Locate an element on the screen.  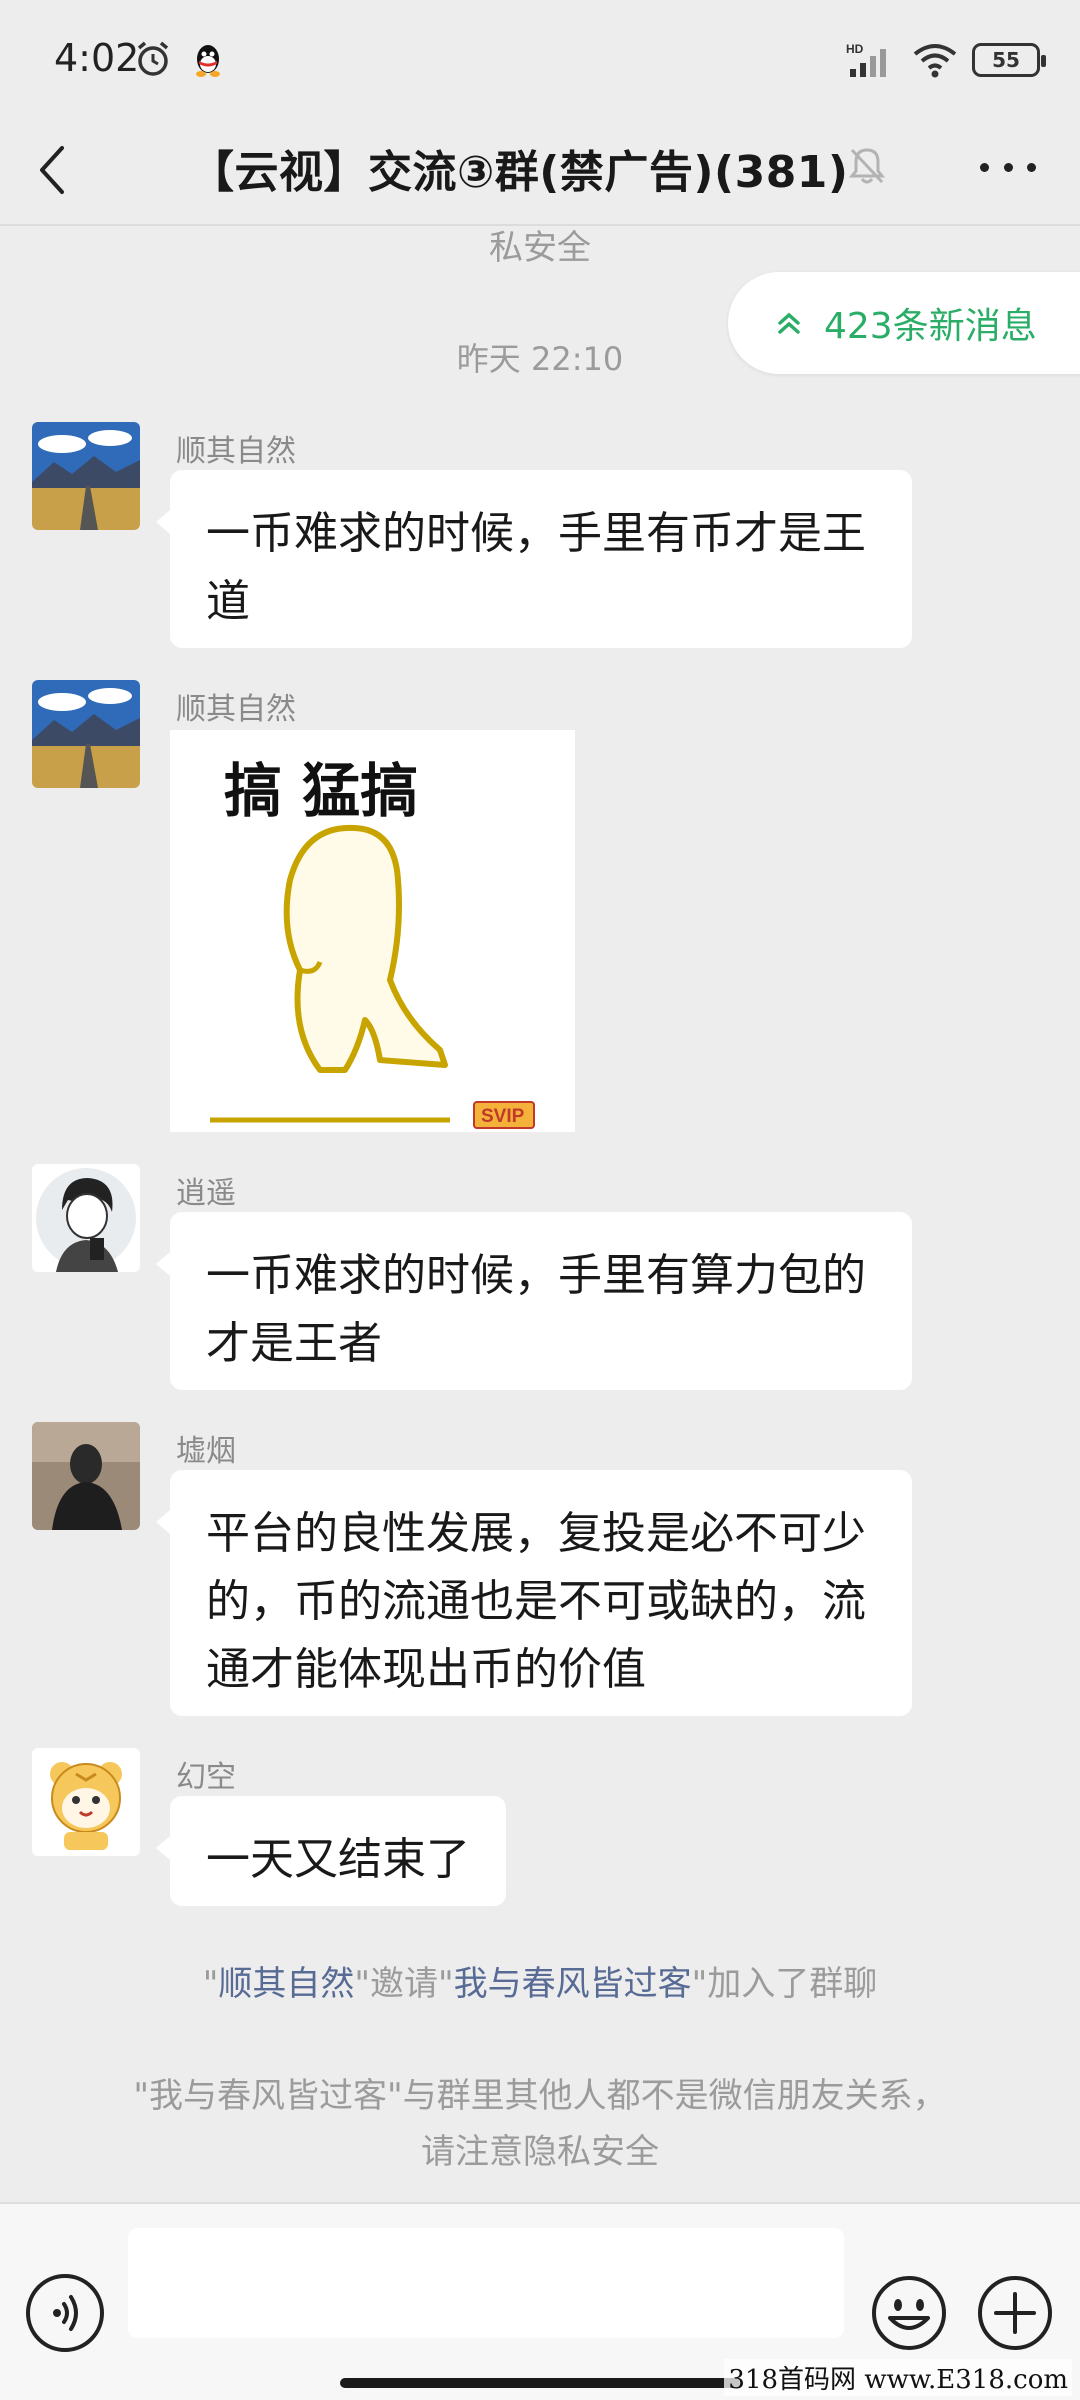
privacy-notice-fragment: 私安全 is located at coordinates (540, 248).